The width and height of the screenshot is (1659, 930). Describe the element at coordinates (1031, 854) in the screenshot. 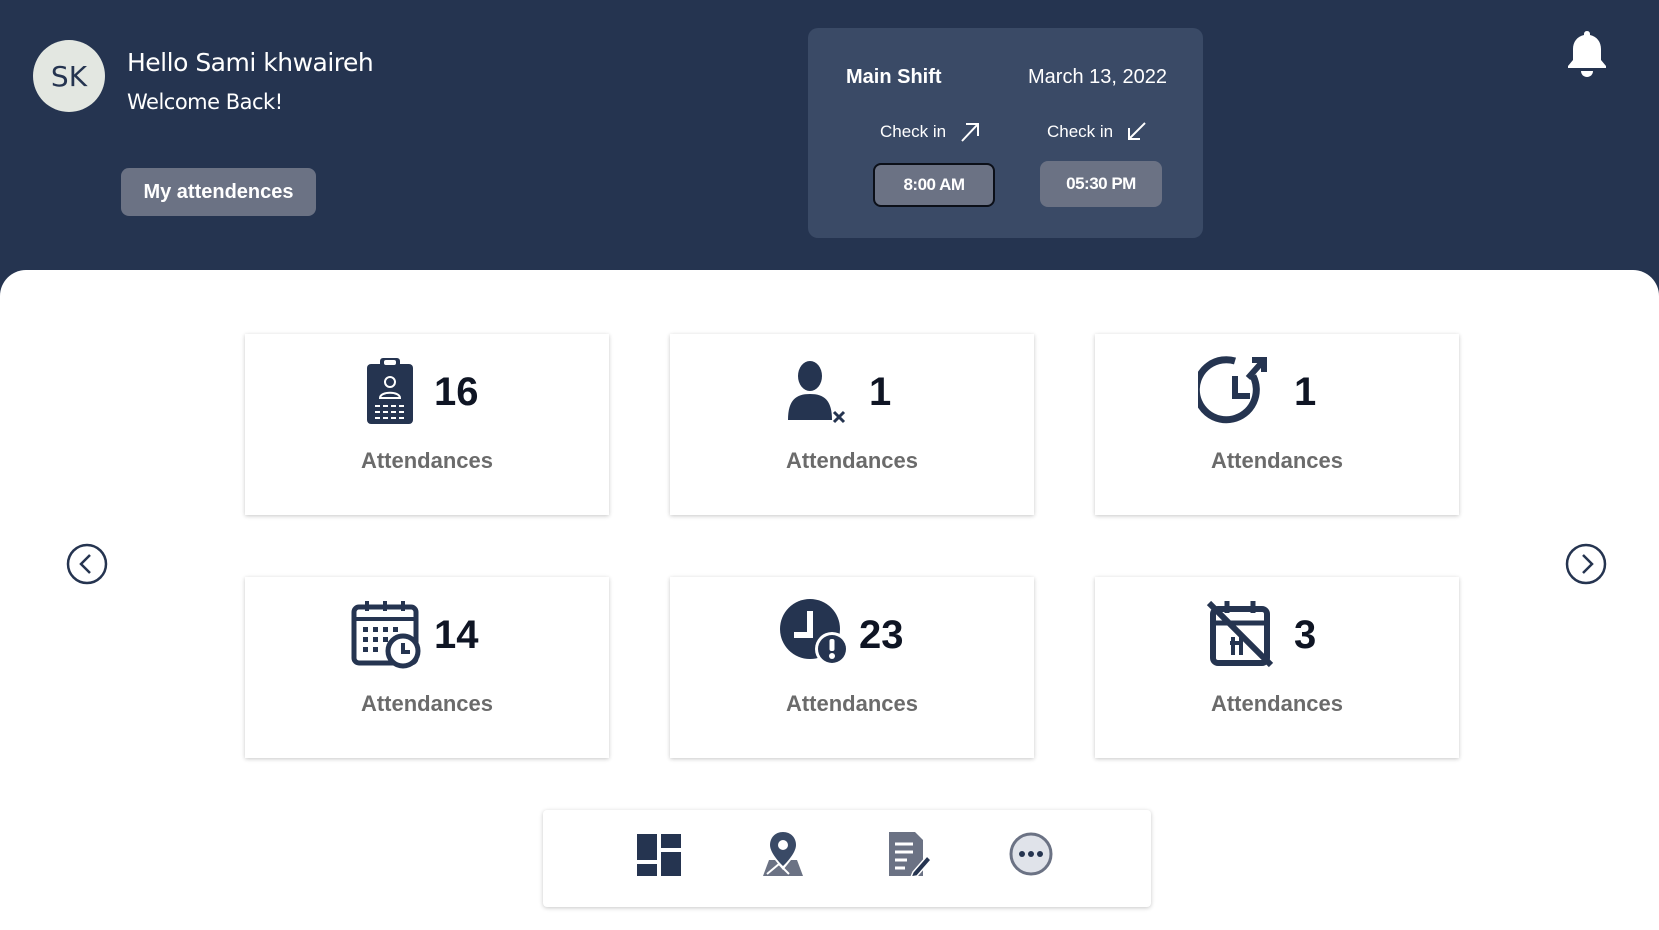

I see `more-icon` at that location.